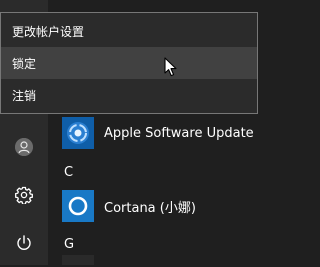 Image resolution: width=320 pixels, height=267 pixels. I want to click on menu-item-sign-out: 注销, so click(129, 95).